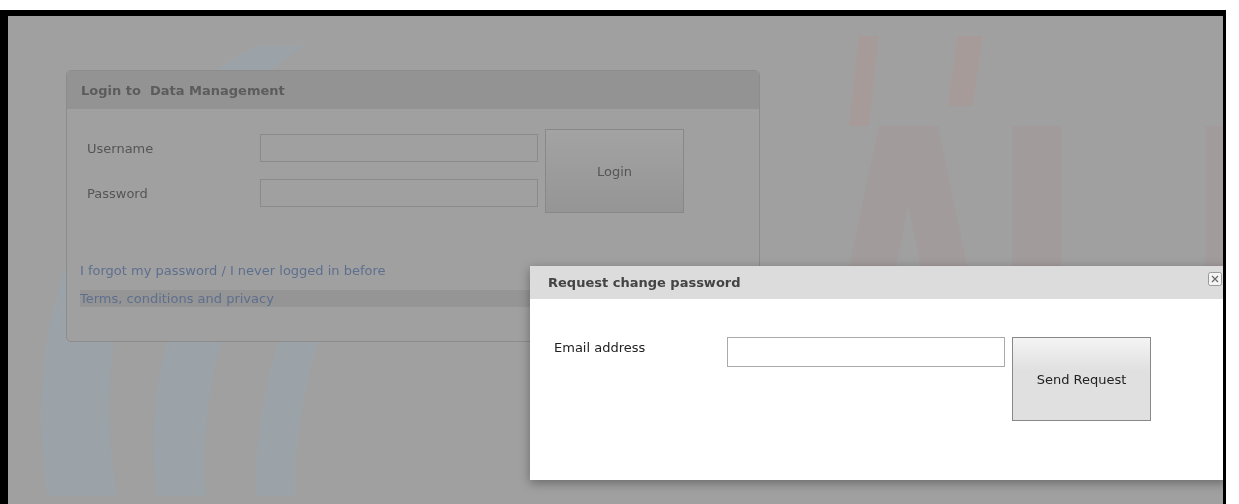 This screenshot has width=1239, height=504. I want to click on login-button: Login, so click(614, 171).